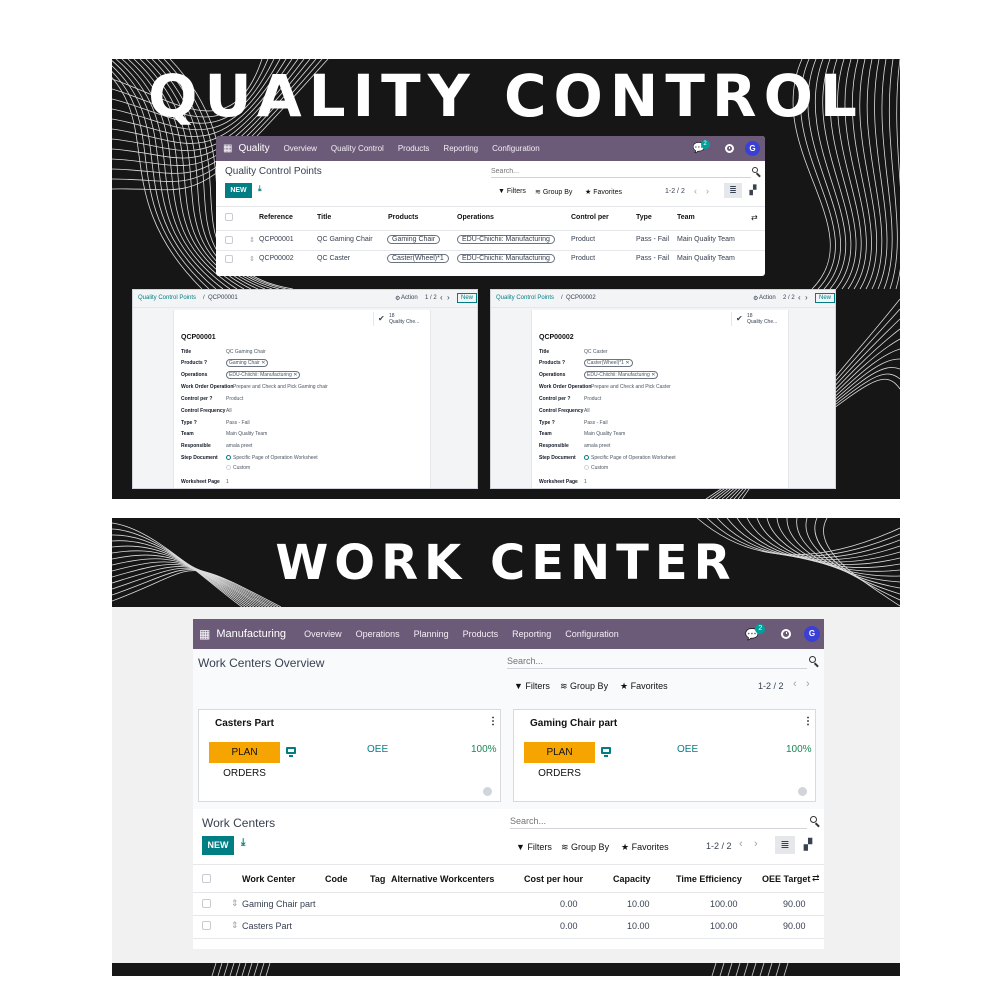  Describe the element at coordinates (251, 634) in the screenshot. I see `app-name: Manufacturing` at that location.